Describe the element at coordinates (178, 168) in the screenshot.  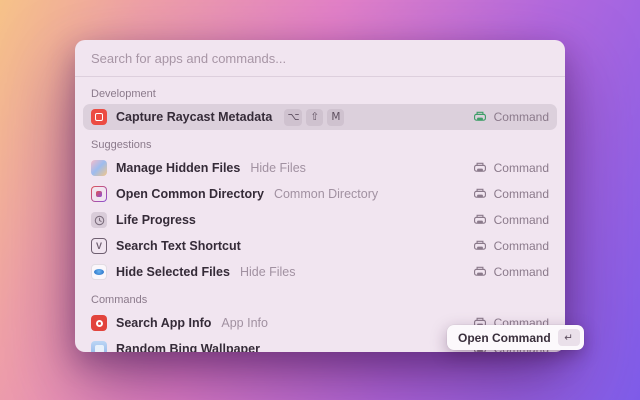
I see `item-title: Manage Hidden Files` at that location.